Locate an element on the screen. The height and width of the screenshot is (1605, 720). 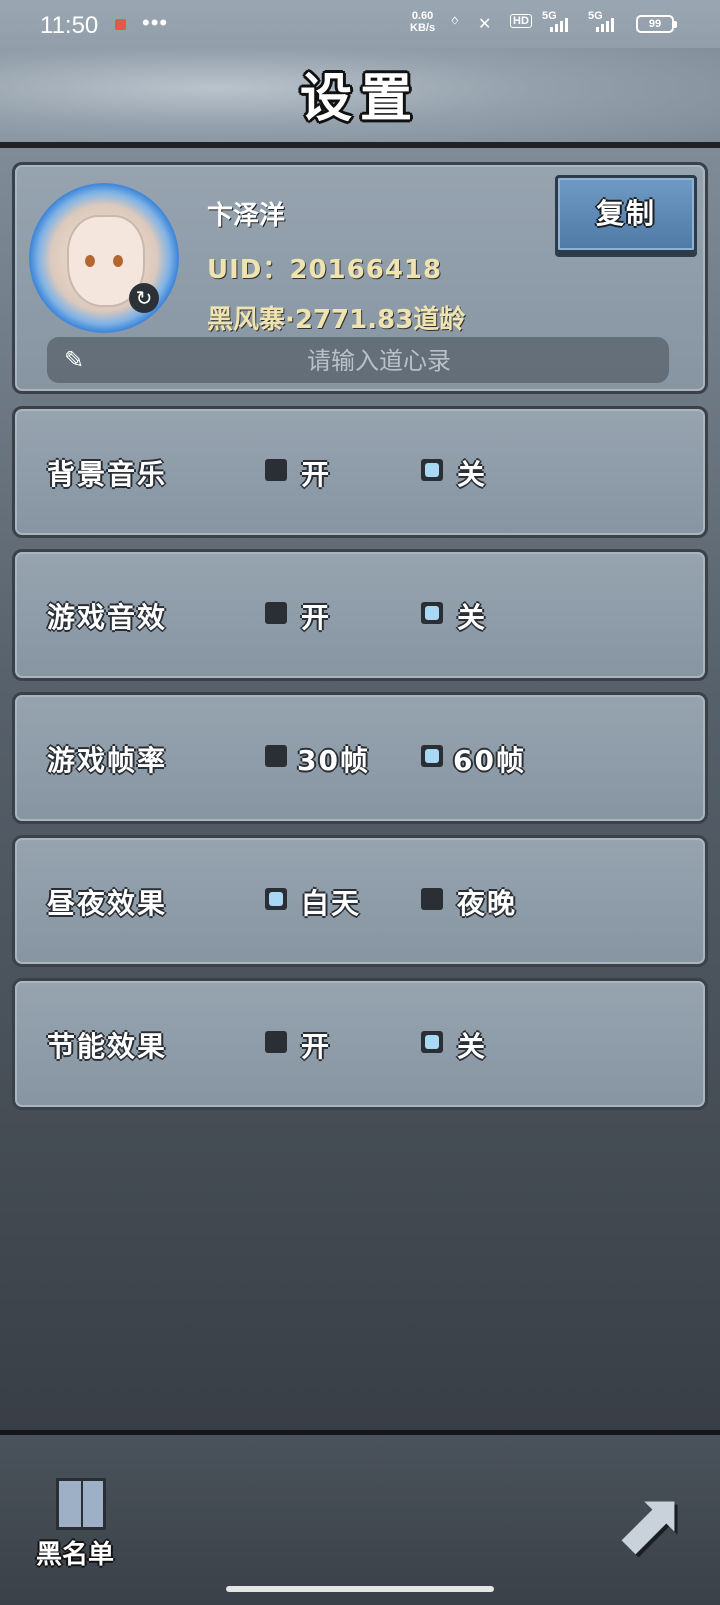
mute-icon: ✕ is located at coordinates (485, 24).